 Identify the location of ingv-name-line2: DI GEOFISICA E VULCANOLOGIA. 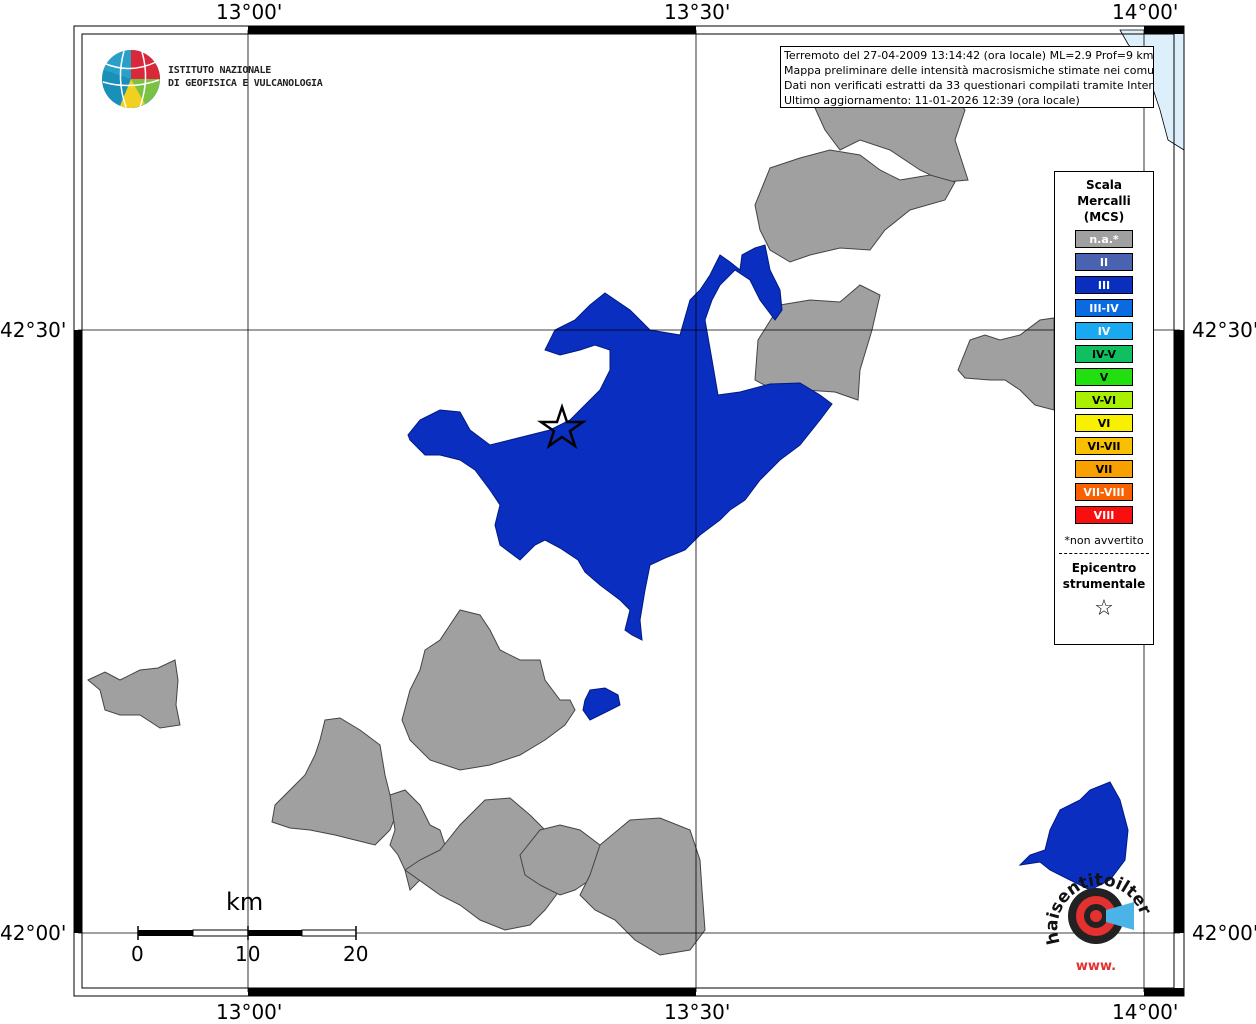
(245, 83).